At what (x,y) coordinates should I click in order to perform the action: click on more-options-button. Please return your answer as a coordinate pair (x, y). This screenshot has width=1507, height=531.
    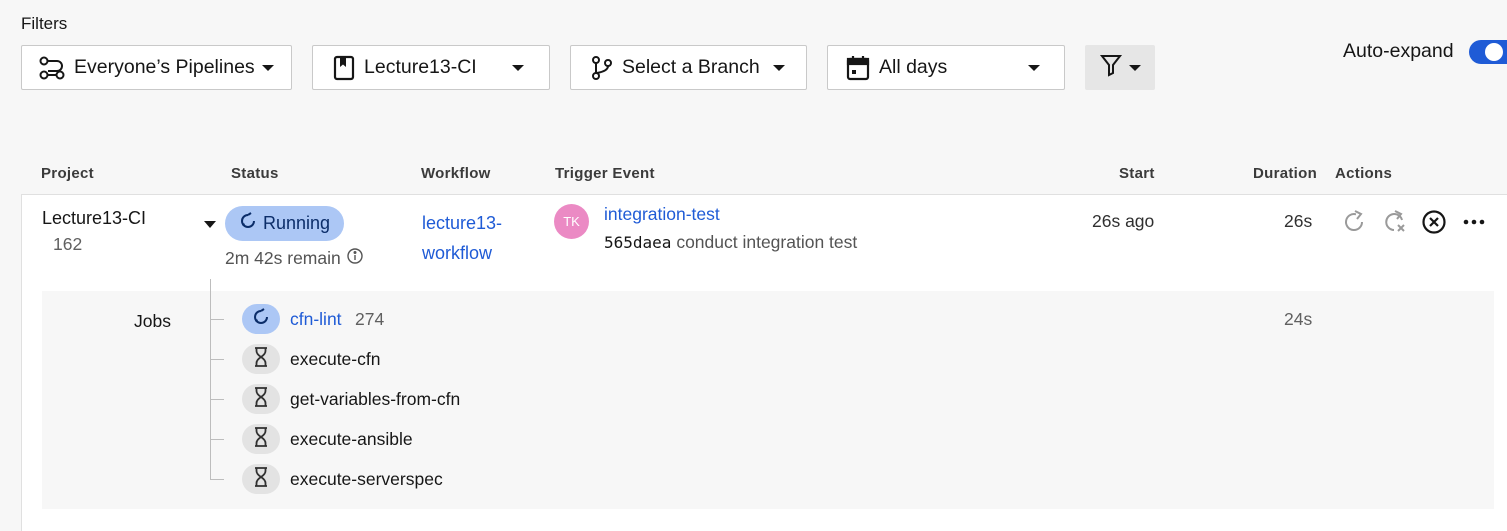
    Looking at the image, I should click on (1474, 224).